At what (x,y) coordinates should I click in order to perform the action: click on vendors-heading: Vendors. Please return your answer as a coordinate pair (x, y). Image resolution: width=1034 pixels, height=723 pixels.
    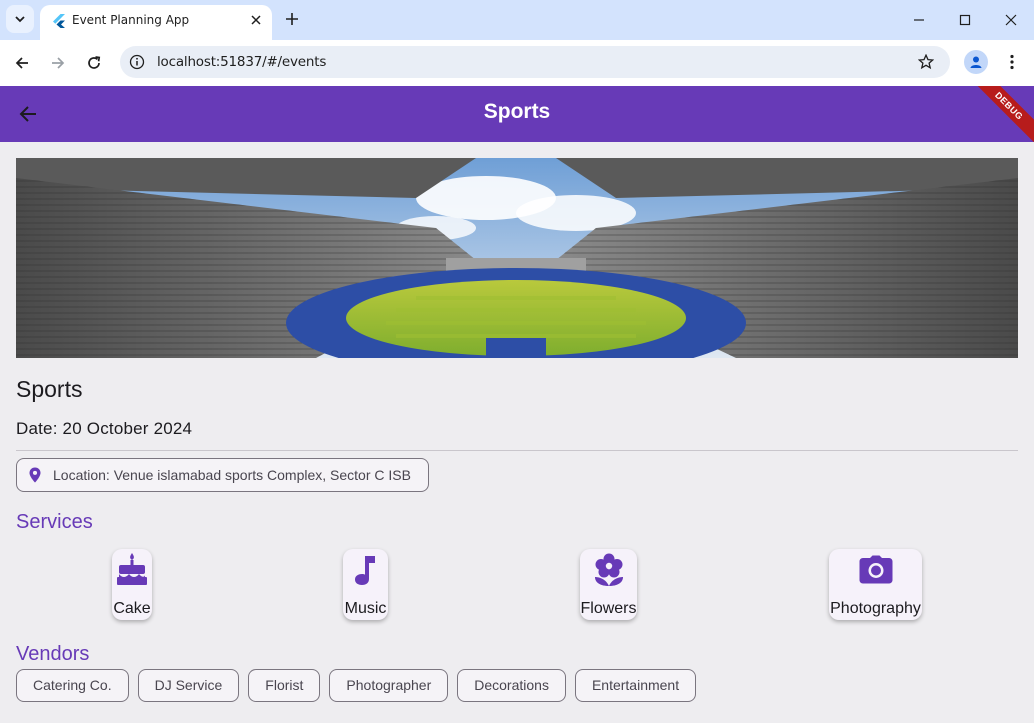
    Looking at the image, I should click on (53, 654).